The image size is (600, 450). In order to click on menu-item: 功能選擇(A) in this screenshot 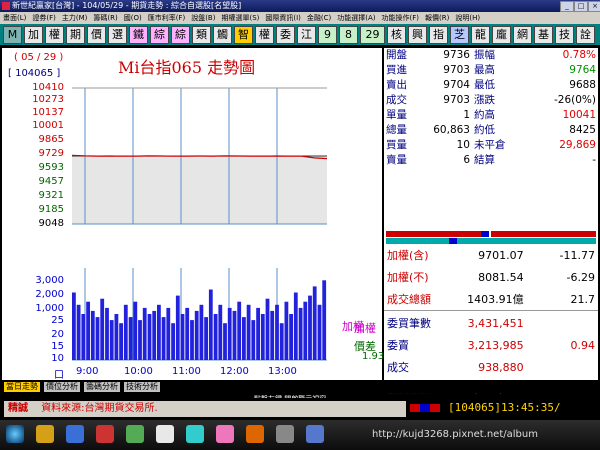, I will do `click(356, 18)`.